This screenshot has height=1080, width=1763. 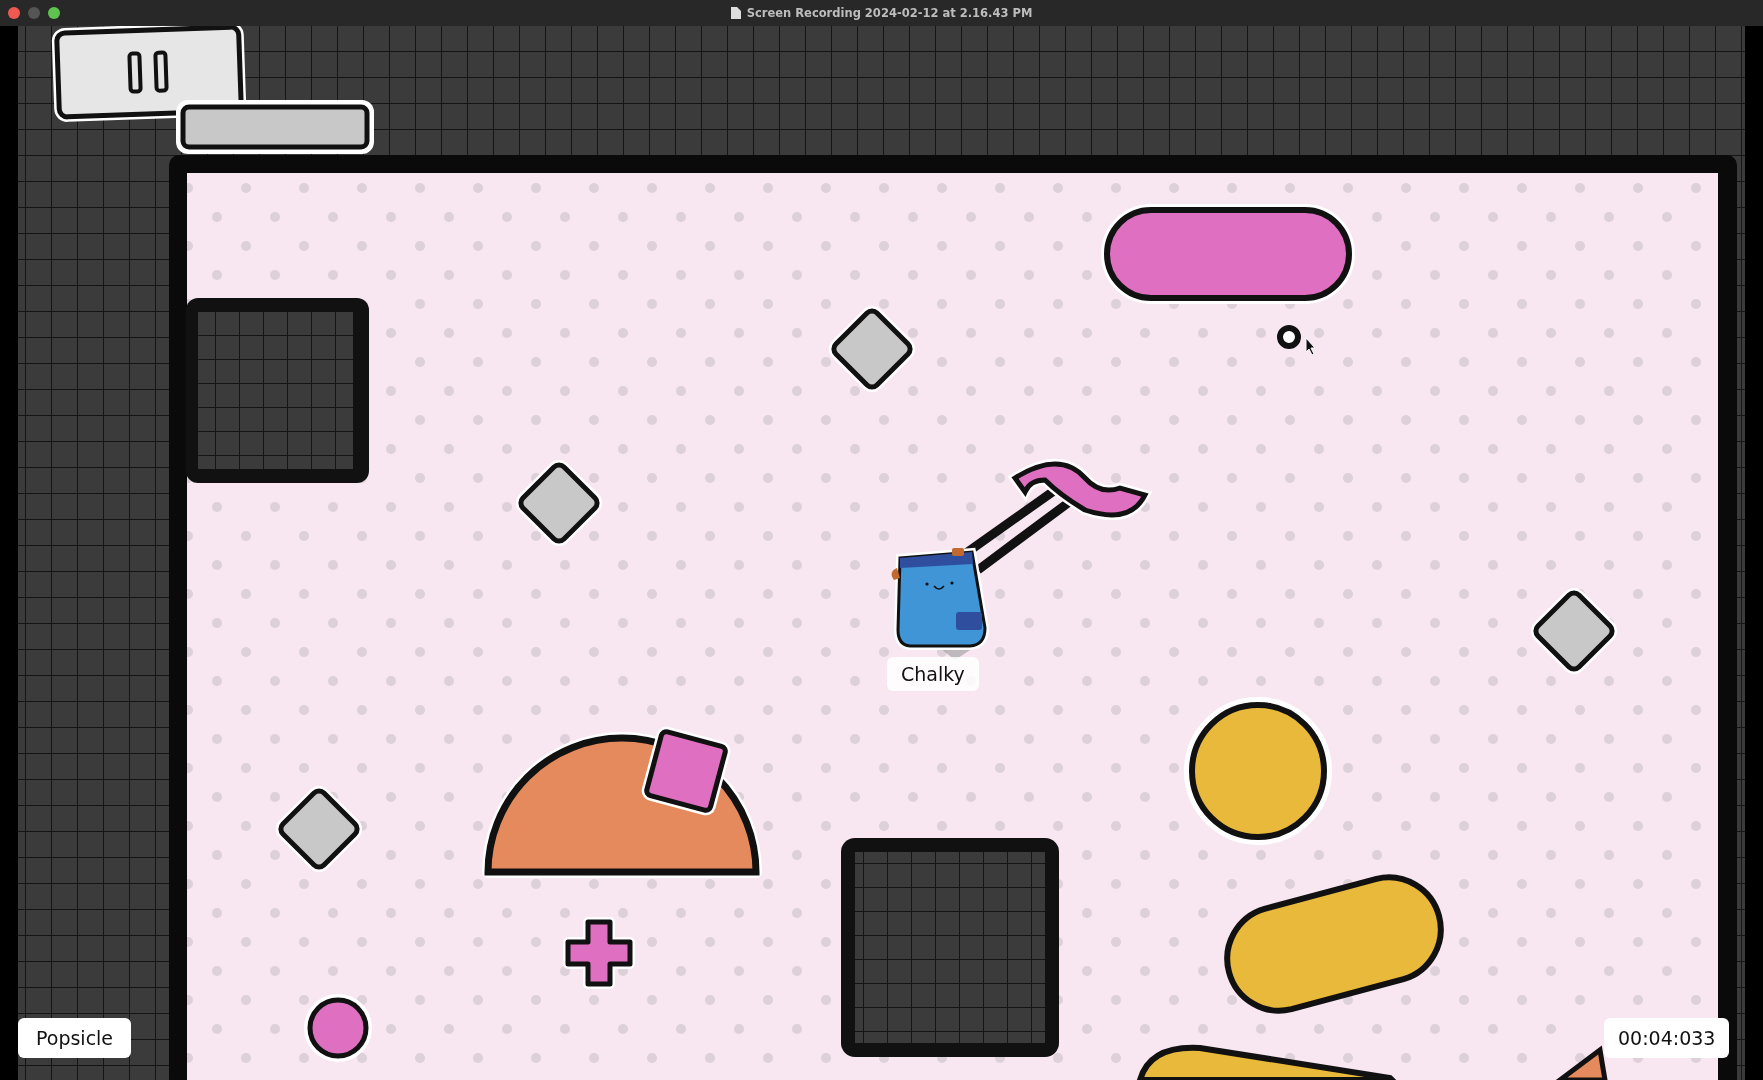 What do you see at coordinates (75, 1038) in the screenshot?
I see `player-name-label: Popsicle` at bounding box center [75, 1038].